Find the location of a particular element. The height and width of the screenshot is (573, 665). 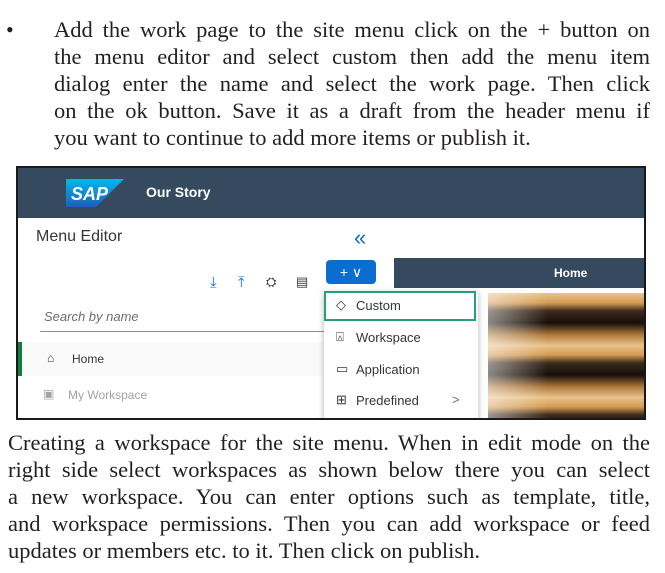

upload-icon: ⤒ is located at coordinates (241, 282).